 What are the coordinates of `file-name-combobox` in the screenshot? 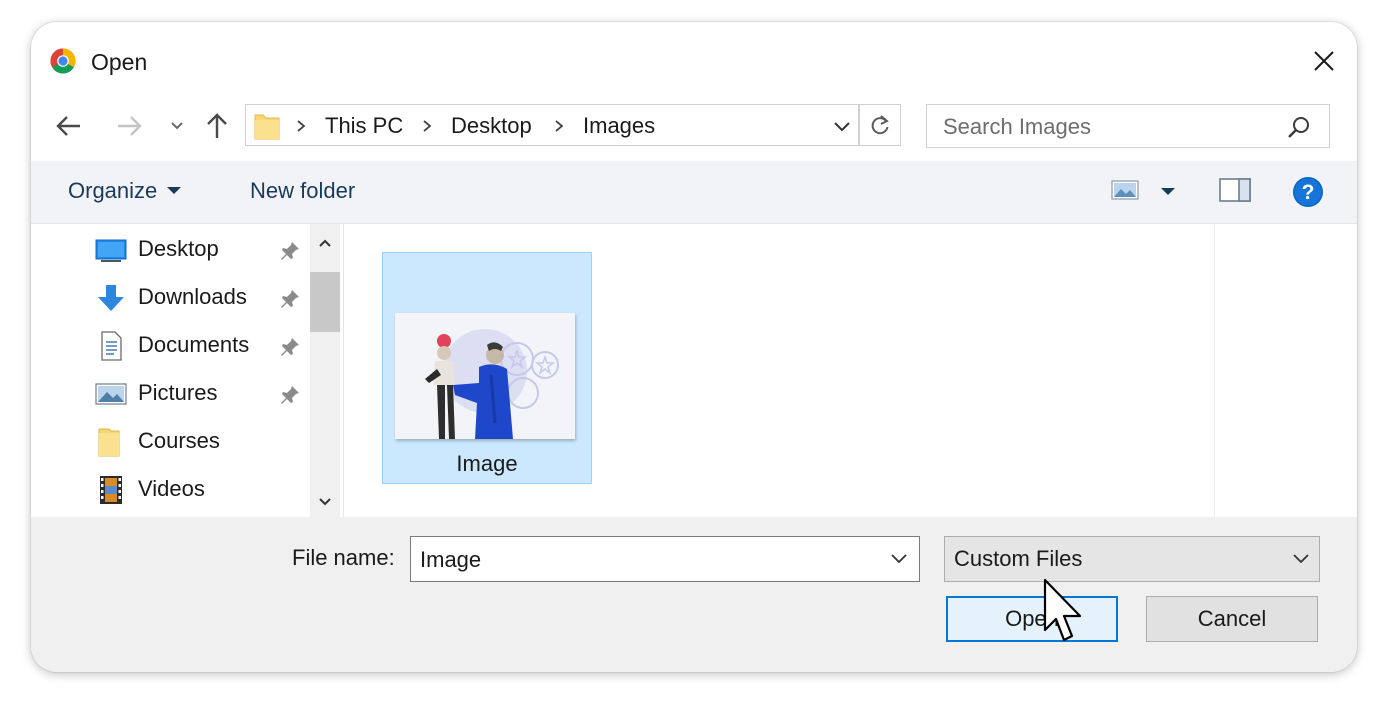 It's located at (665, 559).